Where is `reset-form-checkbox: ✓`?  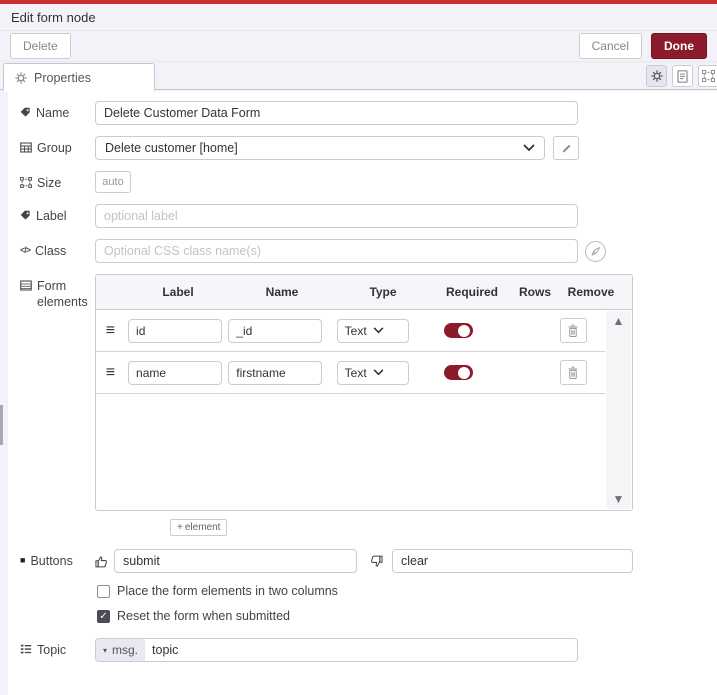 reset-form-checkbox: ✓ is located at coordinates (103, 616).